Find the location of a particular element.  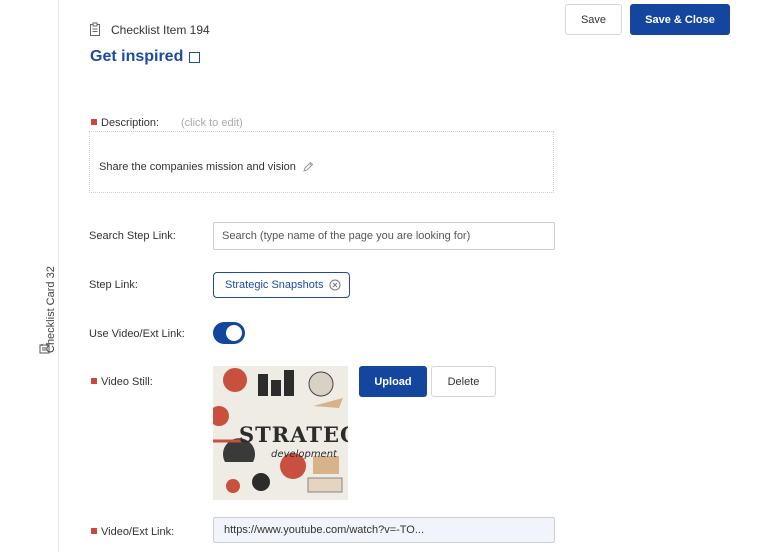

sidebar: Checklist Card 32 is located at coordinates (29, 276).